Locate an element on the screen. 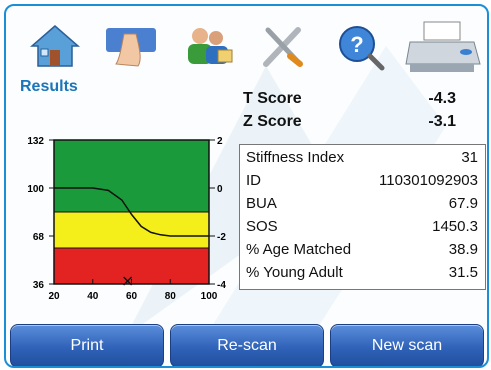 The image size is (491, 370). detail-label: % Age Matched is located at coordinates (299, 249).